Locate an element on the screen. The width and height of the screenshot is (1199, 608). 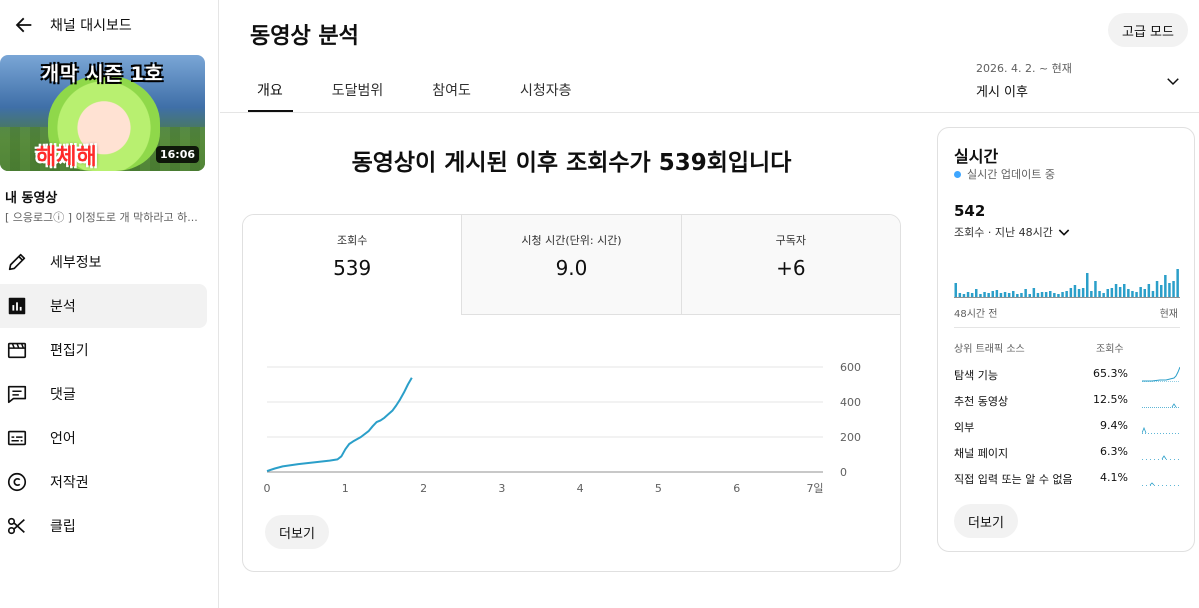
metric-label: 조회수 is located at coordinates (352, 240).